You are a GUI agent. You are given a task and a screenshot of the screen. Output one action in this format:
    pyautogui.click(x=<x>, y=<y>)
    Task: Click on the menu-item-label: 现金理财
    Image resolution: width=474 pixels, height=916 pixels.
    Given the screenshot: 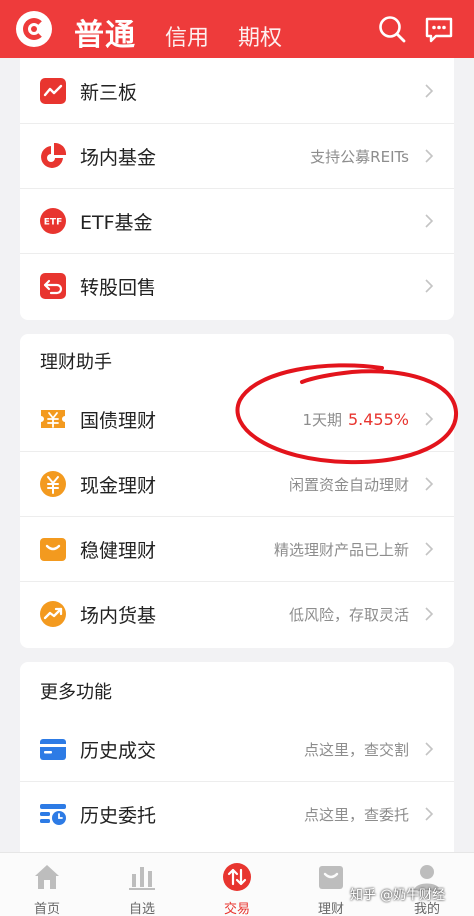 What is the action you would take?
    pyautogui.click(x=118, y=486)
    